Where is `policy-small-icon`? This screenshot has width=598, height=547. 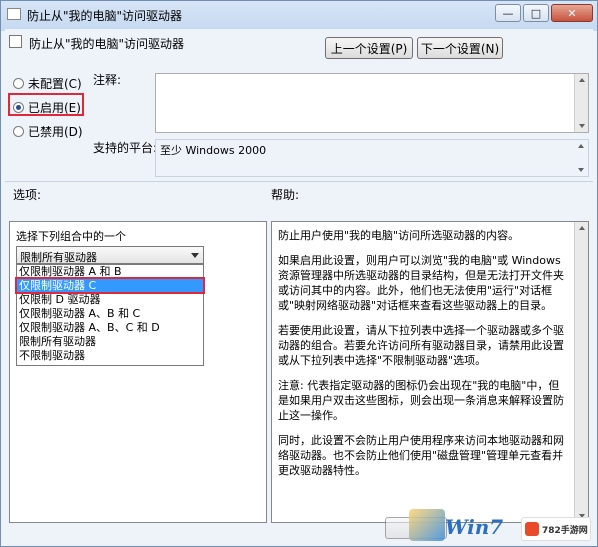 policy-small-icon is located at coordinates (15, 41).